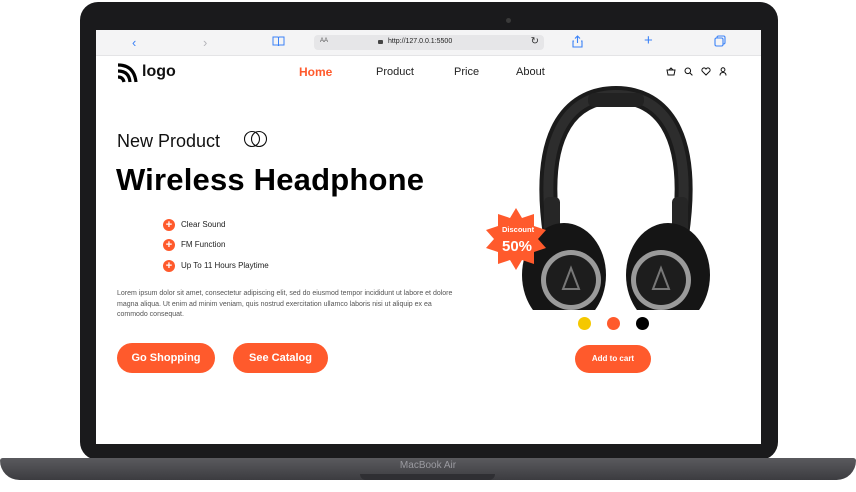 The image size is (856, 492). Describe the element at coordinates (613, 359) in the screenshot. I see `add-to-cart-button: Add to cart` at that location.